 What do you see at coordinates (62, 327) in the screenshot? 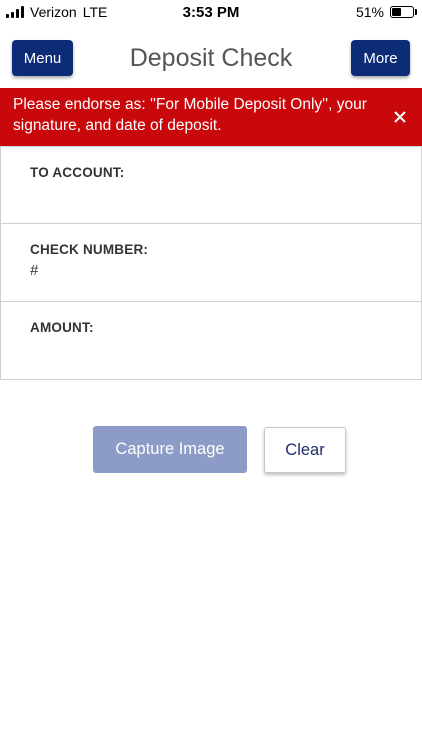
I see `amount-label: AMOUNT:` at bounding box center [62, 327].